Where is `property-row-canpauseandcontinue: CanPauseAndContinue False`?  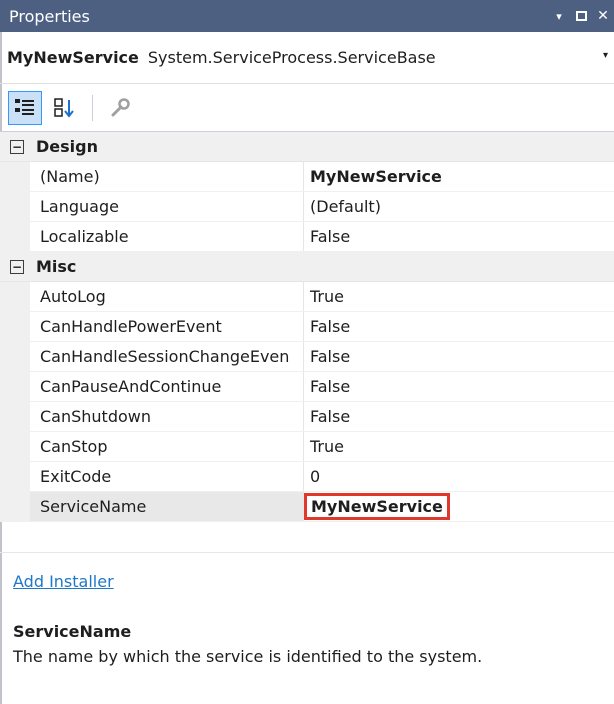 property-row-canpauseandcontinue: CanPauseAndContinue False is located at coordinates (307, 387).